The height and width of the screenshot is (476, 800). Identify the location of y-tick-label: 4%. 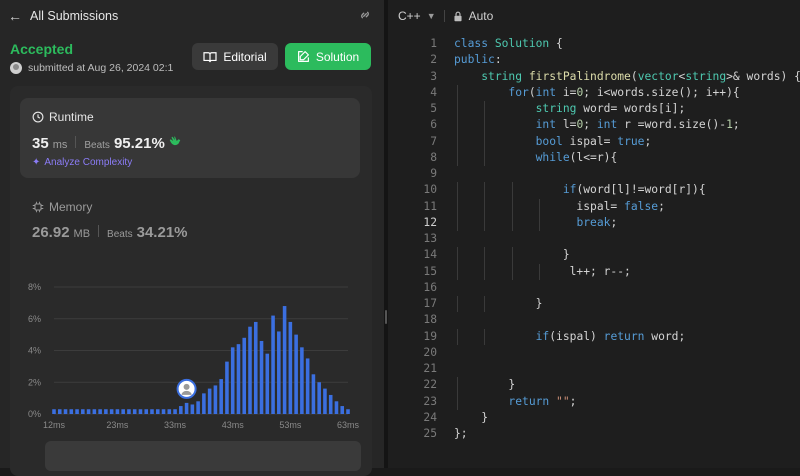
(34, 351).